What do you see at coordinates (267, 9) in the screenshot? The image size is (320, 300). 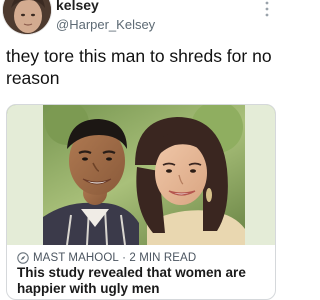 I see `vertical-ellipsis-icon` at bounding box center [267, 9].